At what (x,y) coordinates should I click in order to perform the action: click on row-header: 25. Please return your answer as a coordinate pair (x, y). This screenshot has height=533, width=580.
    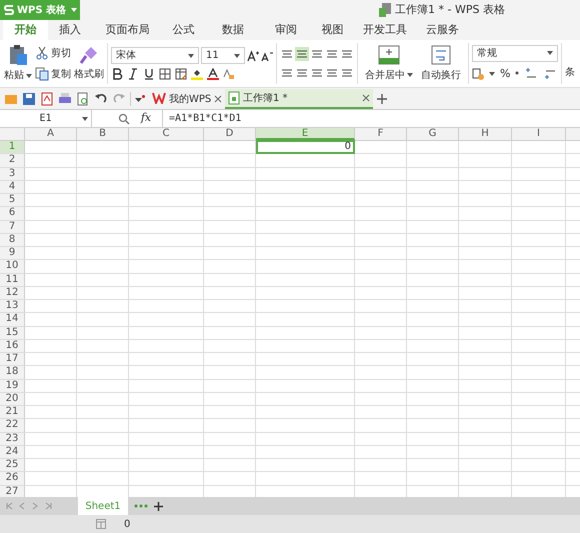
    Looking at the image, I should click on (12, 465).